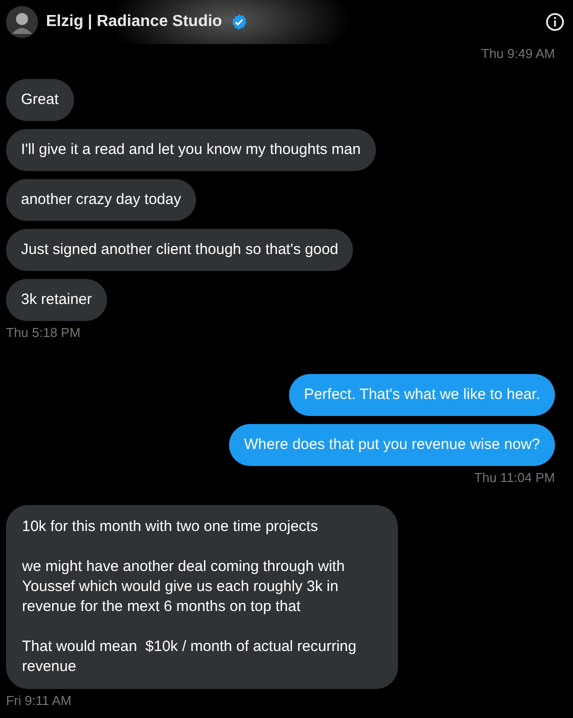 This screenshot has width=573, height=718. Describe the element at coordinates (39, 700) in the screenshot. I see `timestamp: Fri 9:11 AM` at that location.